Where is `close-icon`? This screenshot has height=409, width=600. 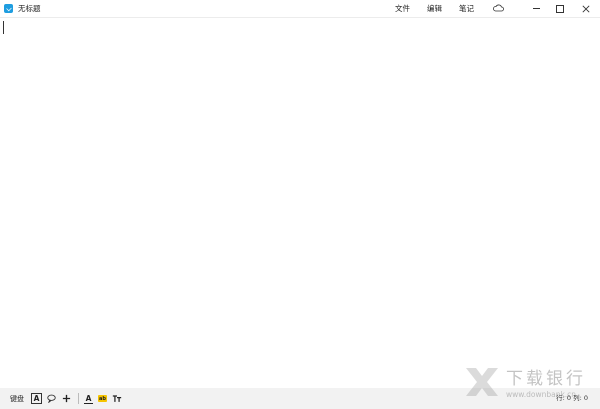 close-icon is located at coordinates (586, 8).